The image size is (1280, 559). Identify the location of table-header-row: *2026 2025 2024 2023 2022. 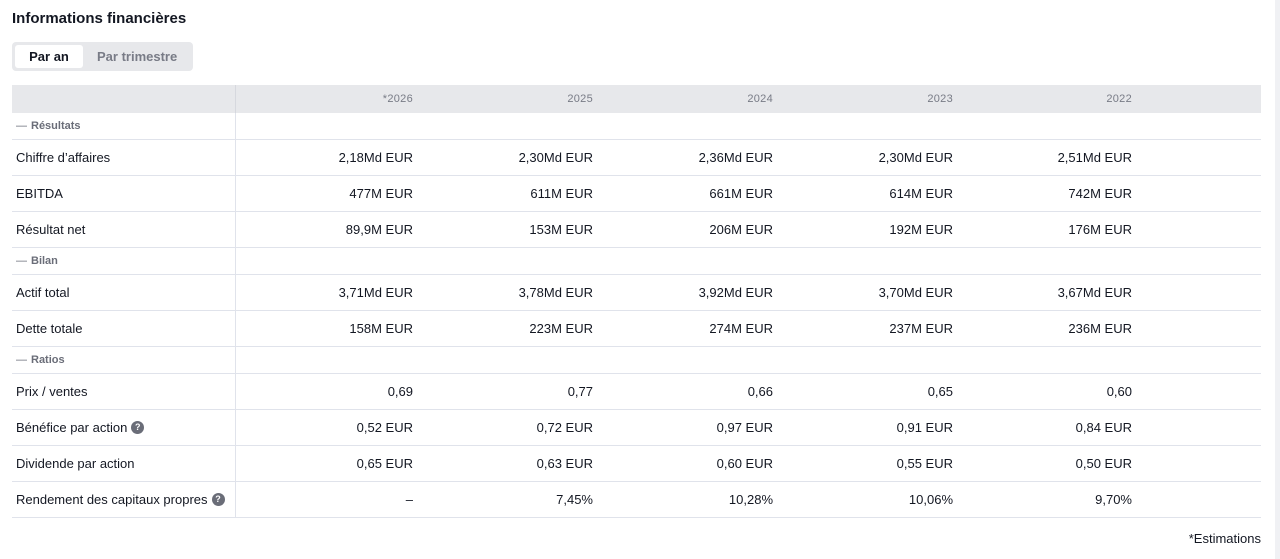
(636, 99).